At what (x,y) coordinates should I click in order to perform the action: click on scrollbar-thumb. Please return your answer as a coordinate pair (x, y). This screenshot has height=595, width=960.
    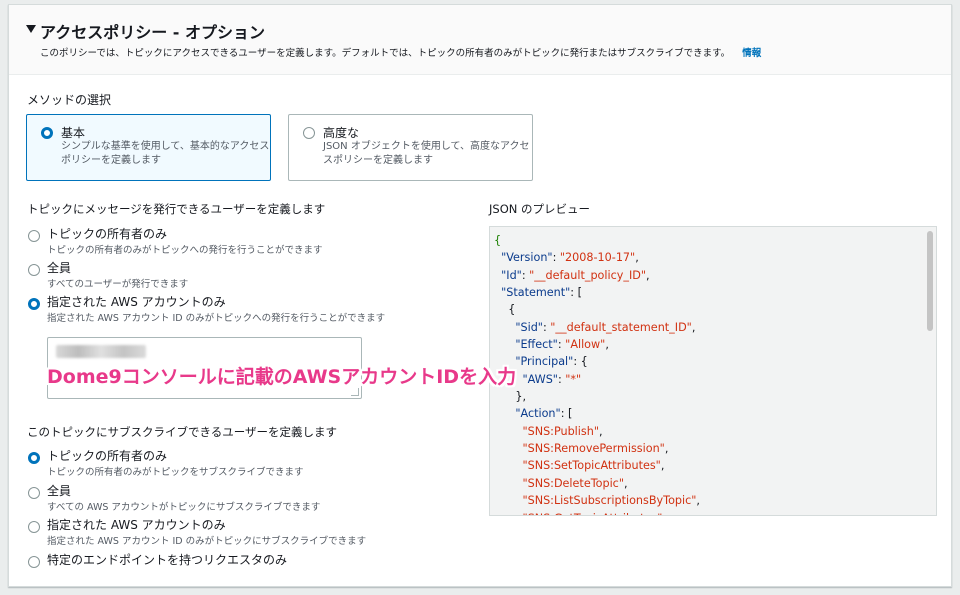
    Looking at the image, I should click on (930, 281).